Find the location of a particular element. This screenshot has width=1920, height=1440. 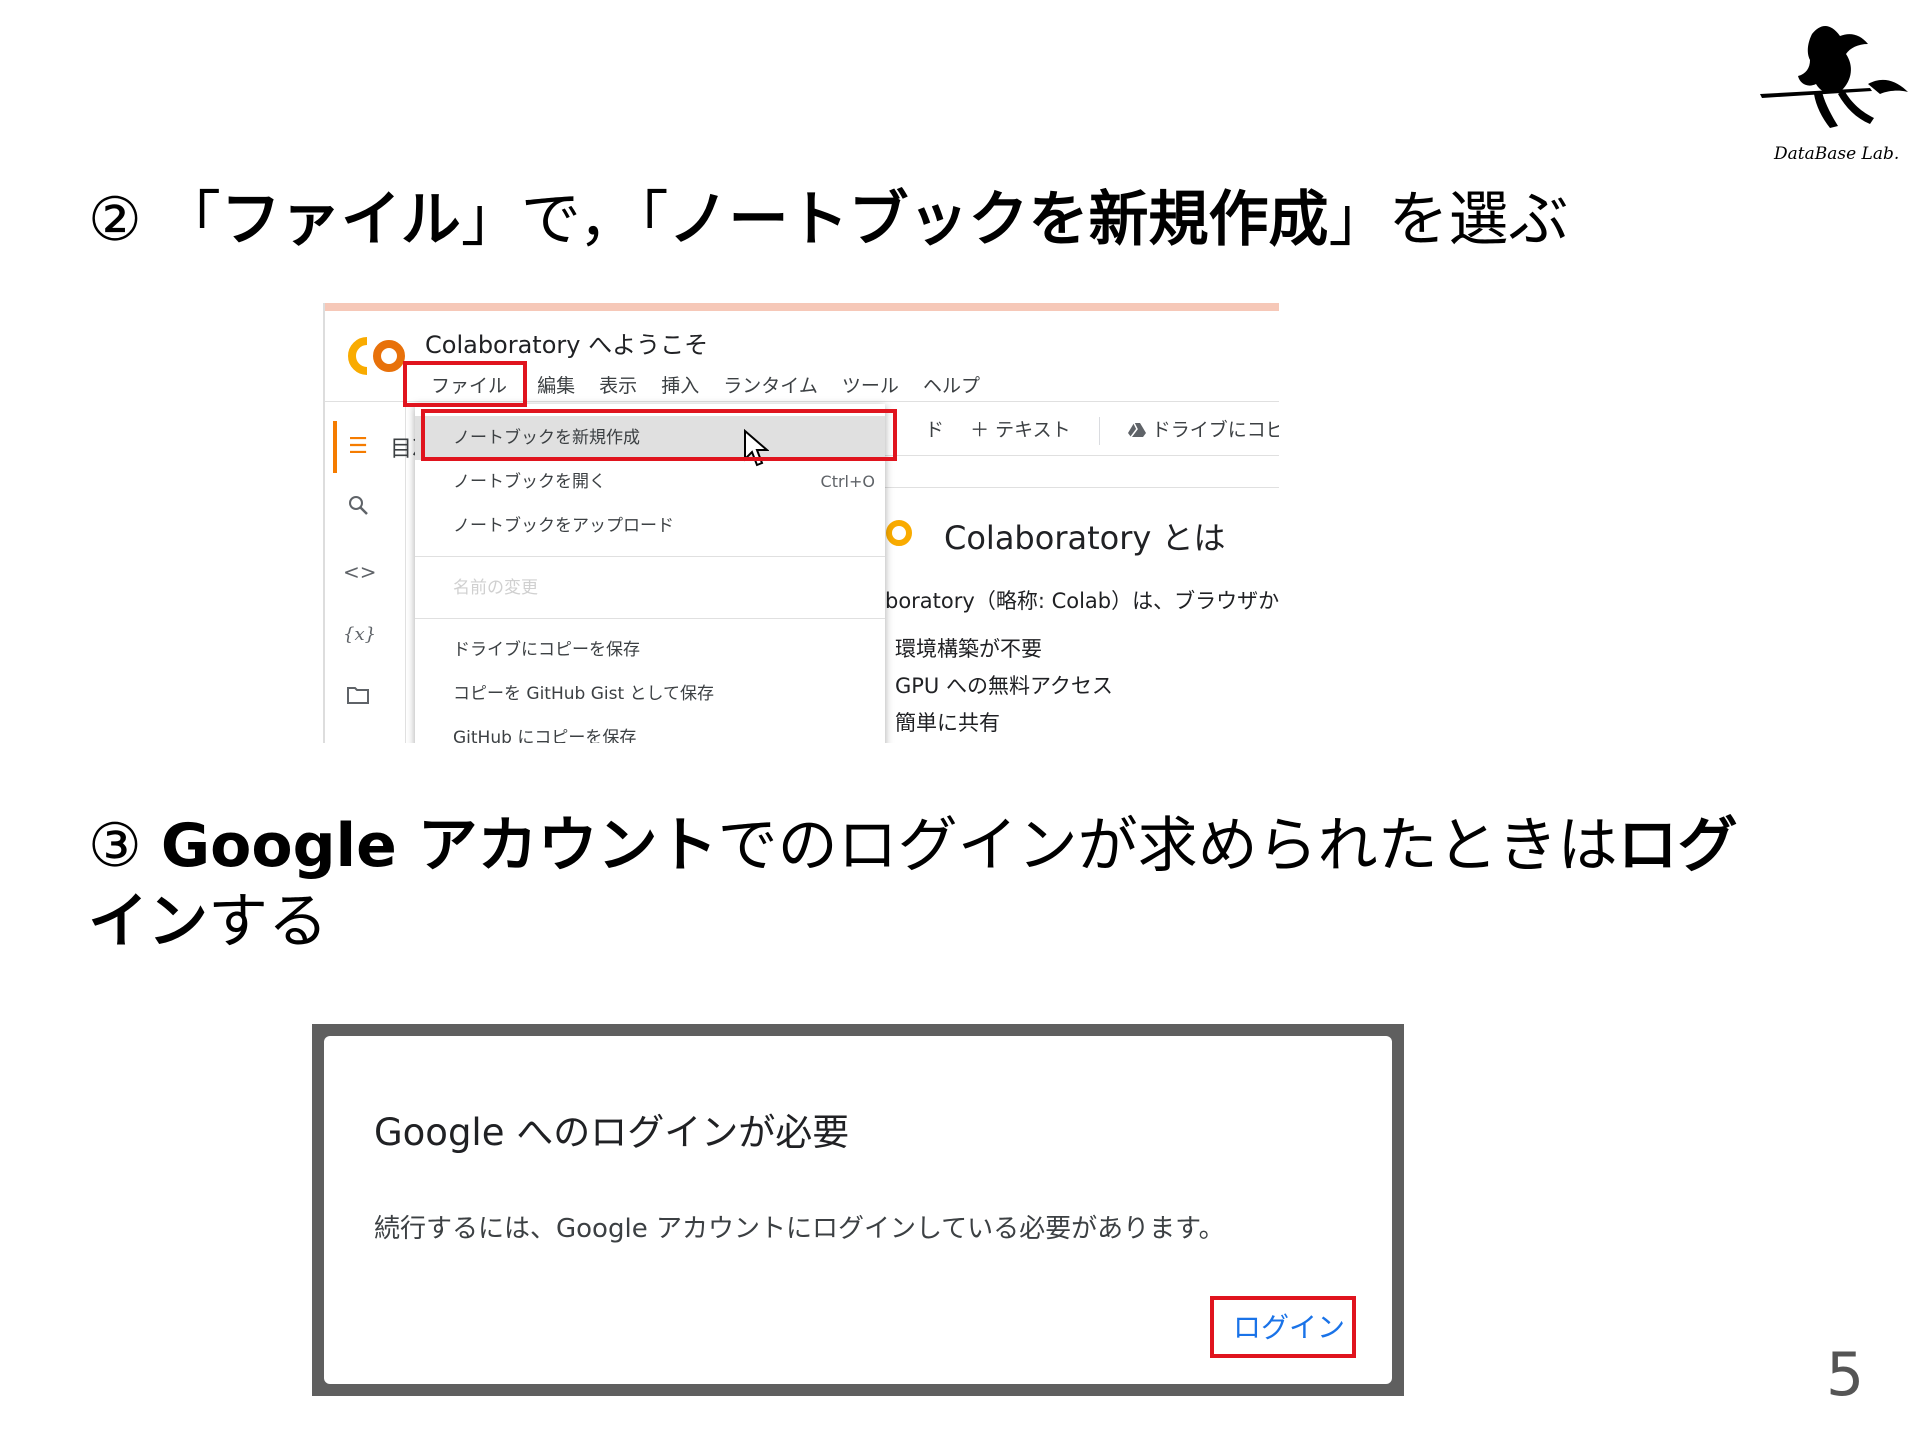

copy-to-drive-button: ドライブにコピー is located at coordinates (1215, 430).